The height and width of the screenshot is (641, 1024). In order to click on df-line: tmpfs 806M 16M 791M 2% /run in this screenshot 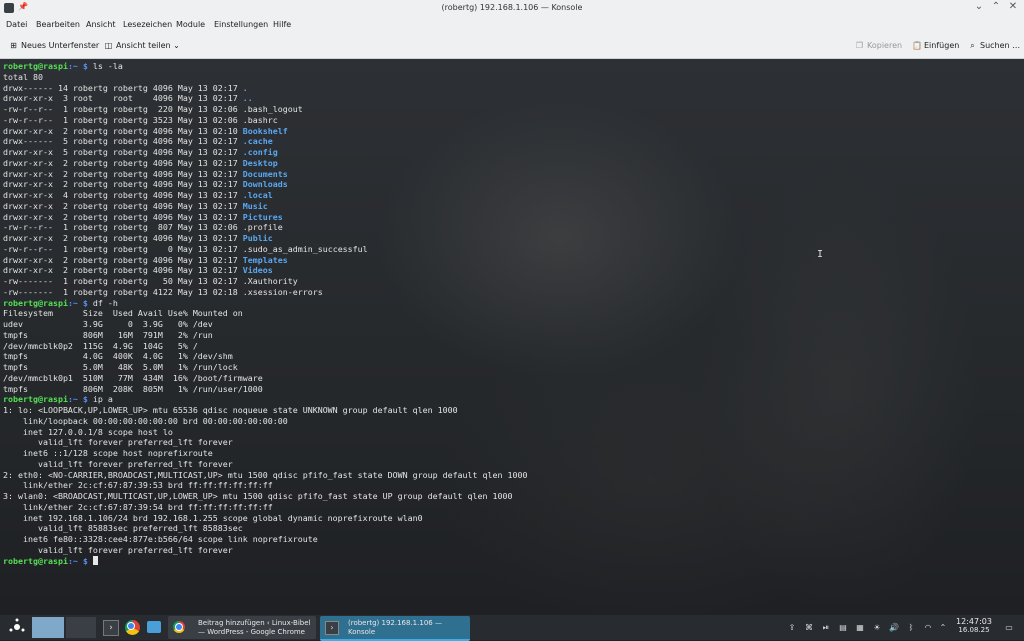, I will do `click(108, 334)`.